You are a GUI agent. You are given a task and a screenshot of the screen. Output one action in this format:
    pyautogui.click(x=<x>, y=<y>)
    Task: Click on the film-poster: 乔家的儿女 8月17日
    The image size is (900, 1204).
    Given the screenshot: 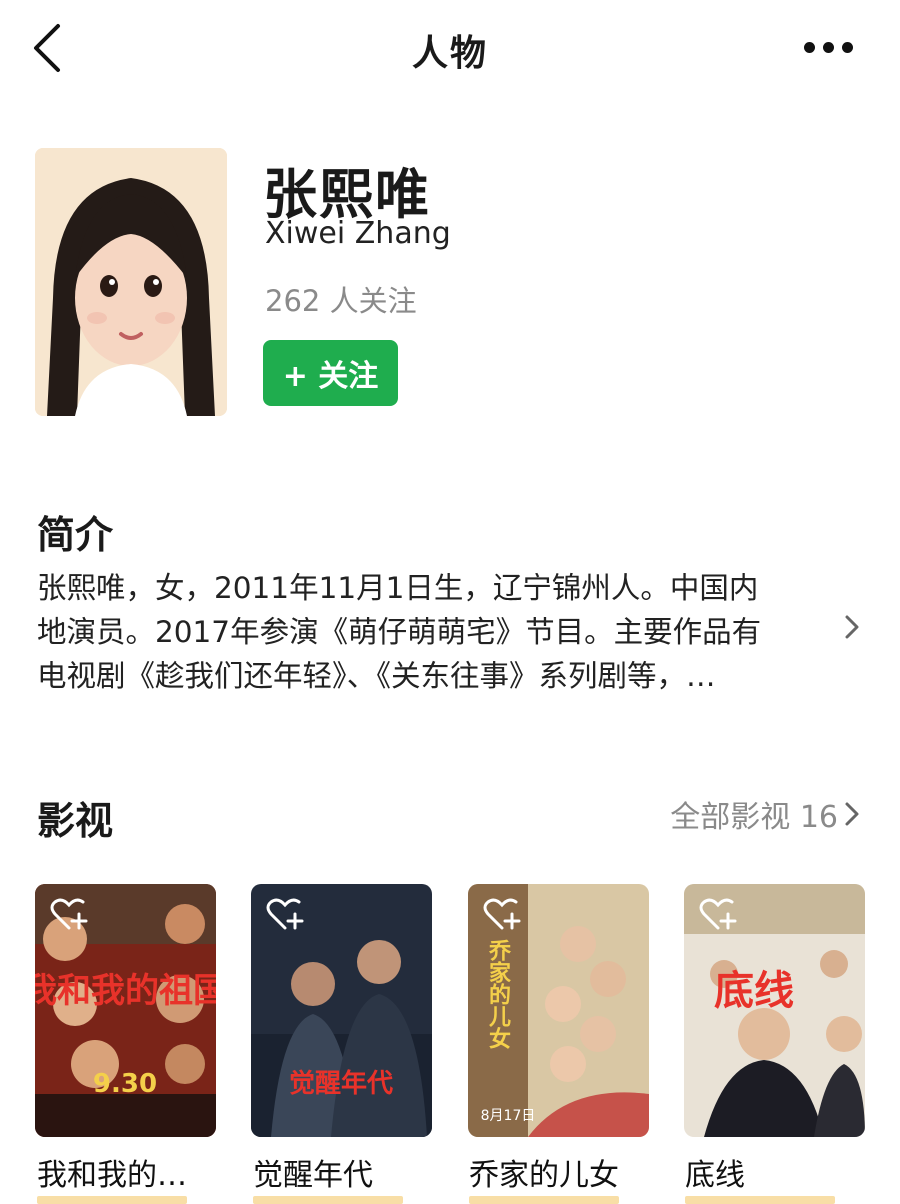 What is the action you would take?
    pyautogui.click(x=558, y=1010)
    